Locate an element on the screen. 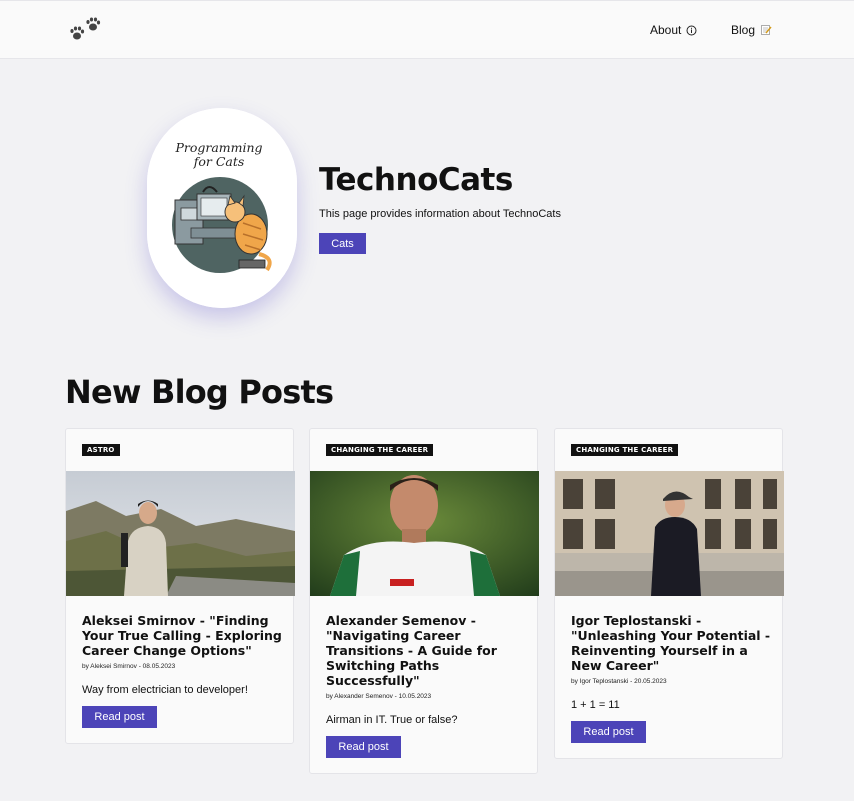 The height and width of the screenshot is (801, 854). hero-title: TechnoCats is located at coordinates (416, 180).